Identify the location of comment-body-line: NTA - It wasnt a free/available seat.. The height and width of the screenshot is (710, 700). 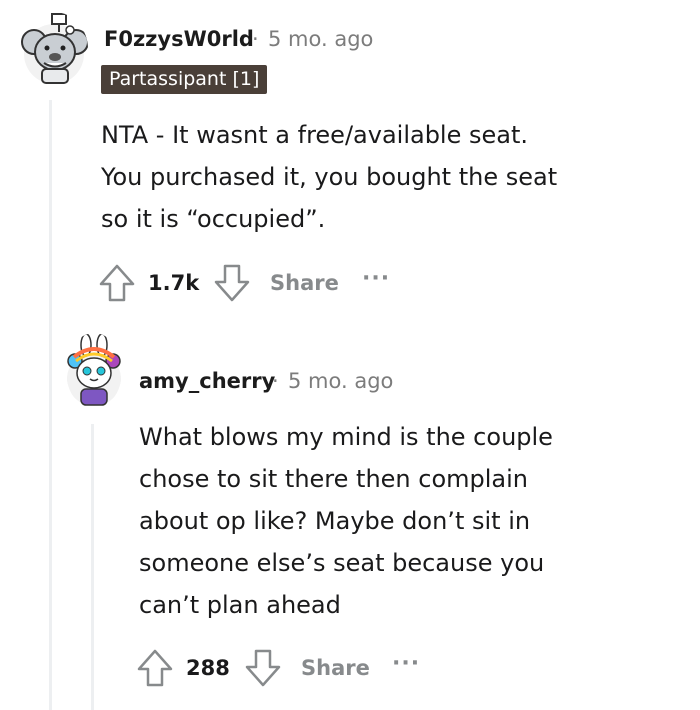
(315, 135).